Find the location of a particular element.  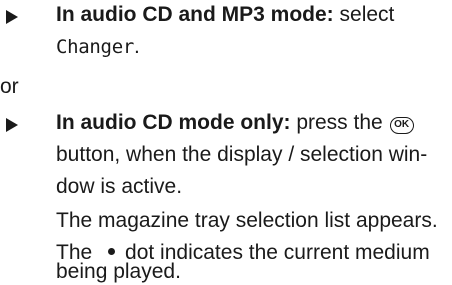

step-ok-condition: In audio CD mode only: is located at coordinates (173, 122).